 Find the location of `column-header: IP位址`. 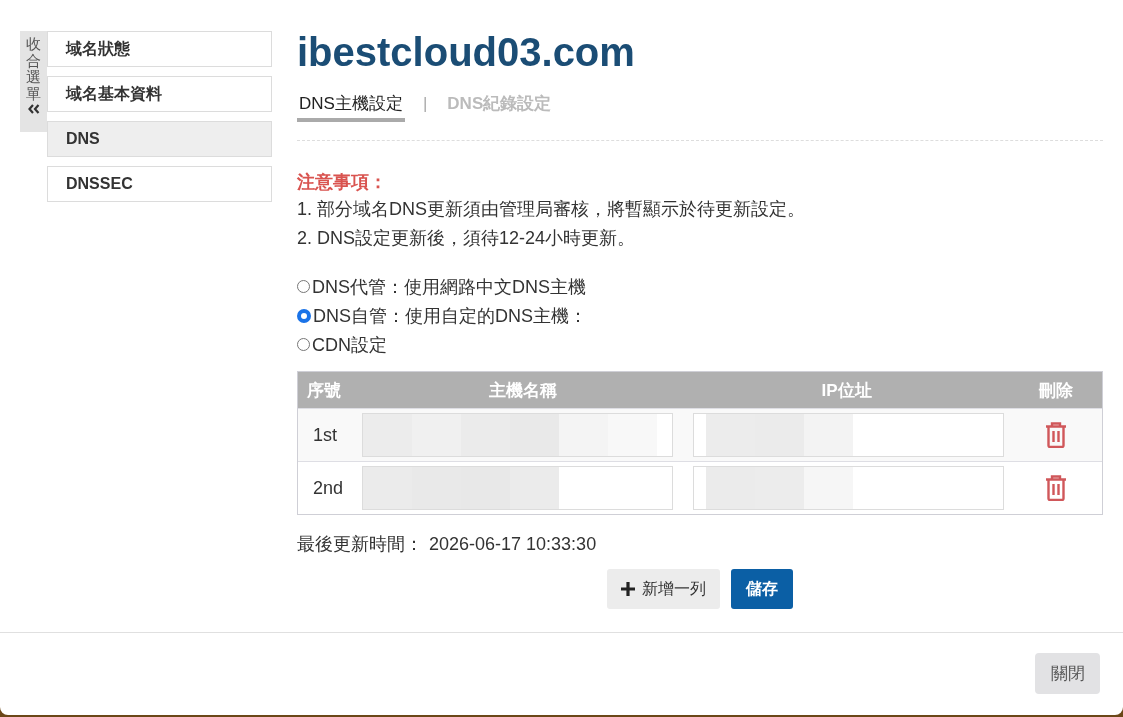

column-header: IP位址 is located at coordinates (846, 390).